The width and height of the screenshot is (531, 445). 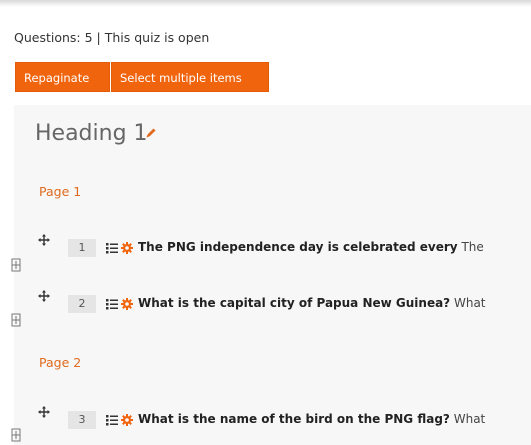 I want to click on page-label-1: Page 1, so click(x=60, y=191).